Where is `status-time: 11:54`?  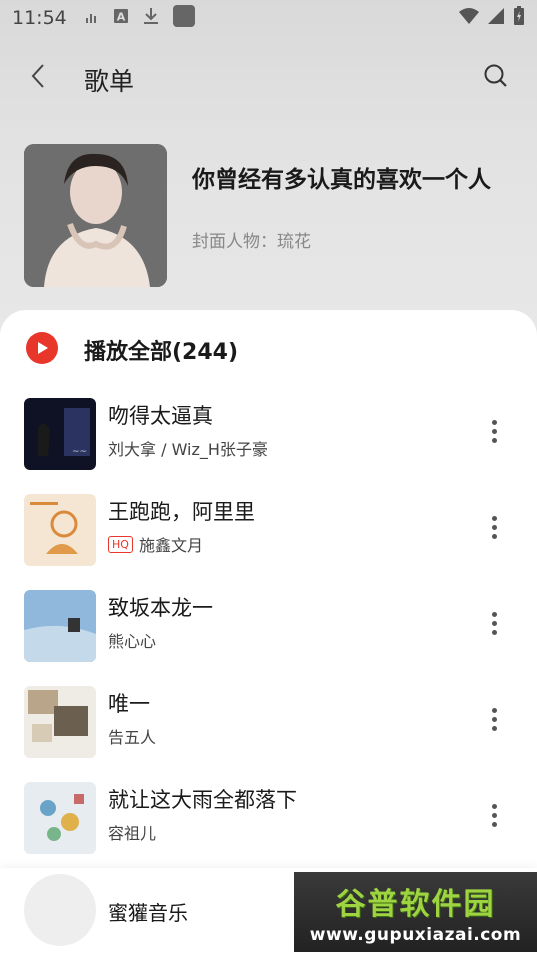 status-time: 11:54 is located at coordinates (39, 18).